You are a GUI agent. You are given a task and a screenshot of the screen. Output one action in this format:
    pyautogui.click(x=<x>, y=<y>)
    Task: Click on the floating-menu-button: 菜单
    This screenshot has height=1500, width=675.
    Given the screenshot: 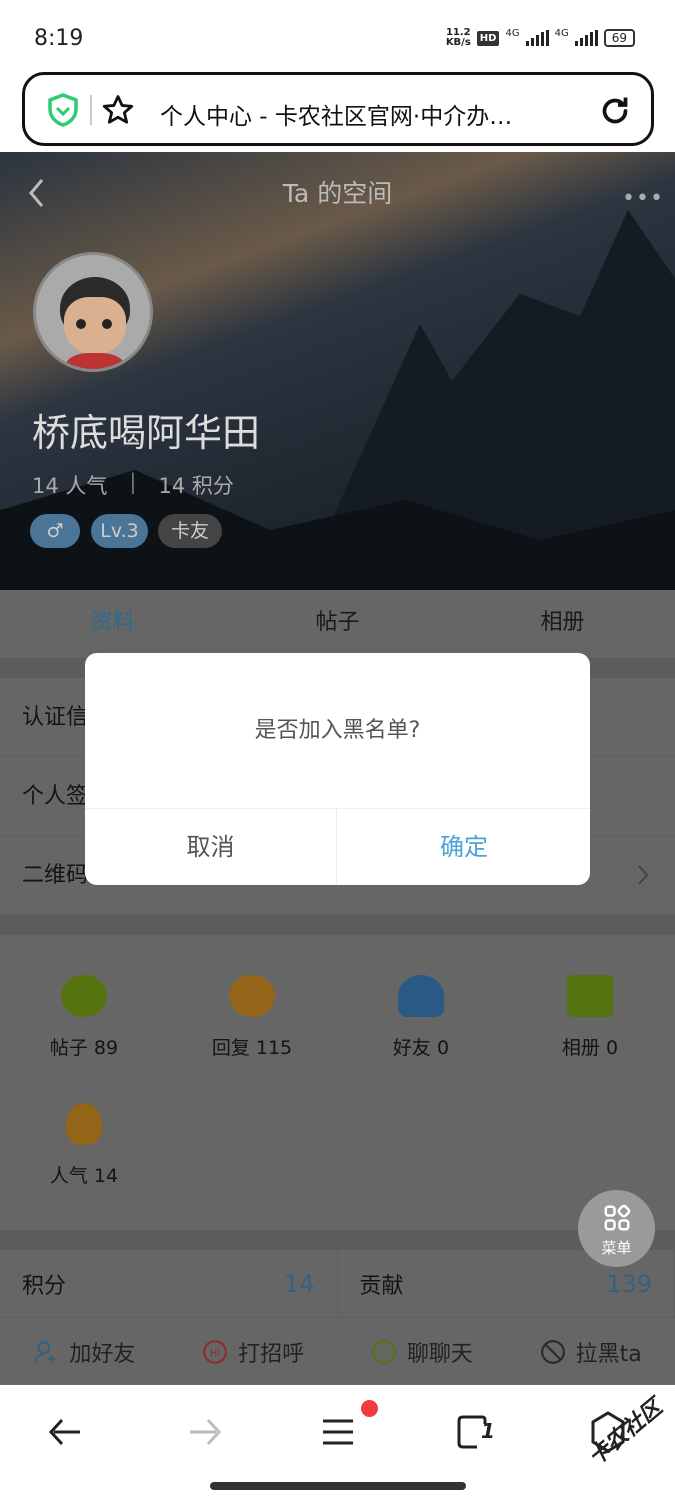 What is the action you would take?
    pyautogui.click(x=616, y=1228)
    